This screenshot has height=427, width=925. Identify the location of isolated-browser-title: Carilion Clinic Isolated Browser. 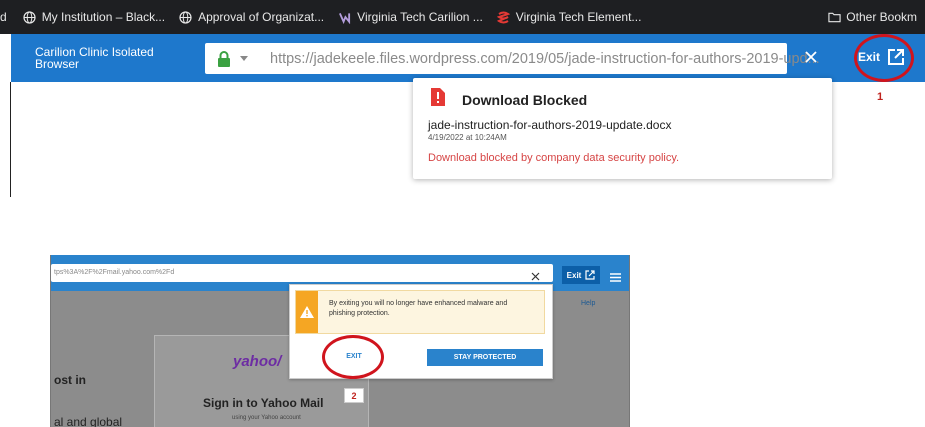
(94, 58).